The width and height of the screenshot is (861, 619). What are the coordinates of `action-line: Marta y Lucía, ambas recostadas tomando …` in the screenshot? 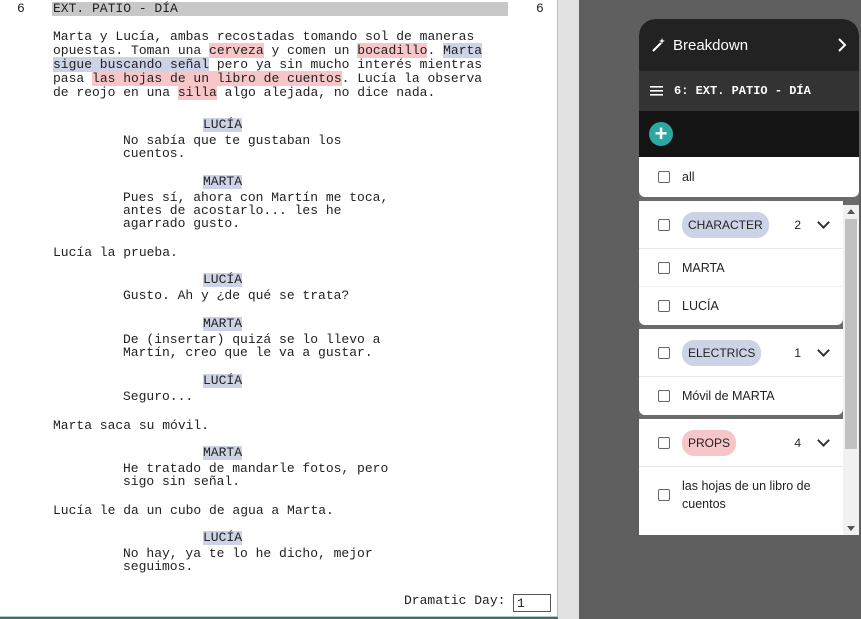 It's located at (263, 37).